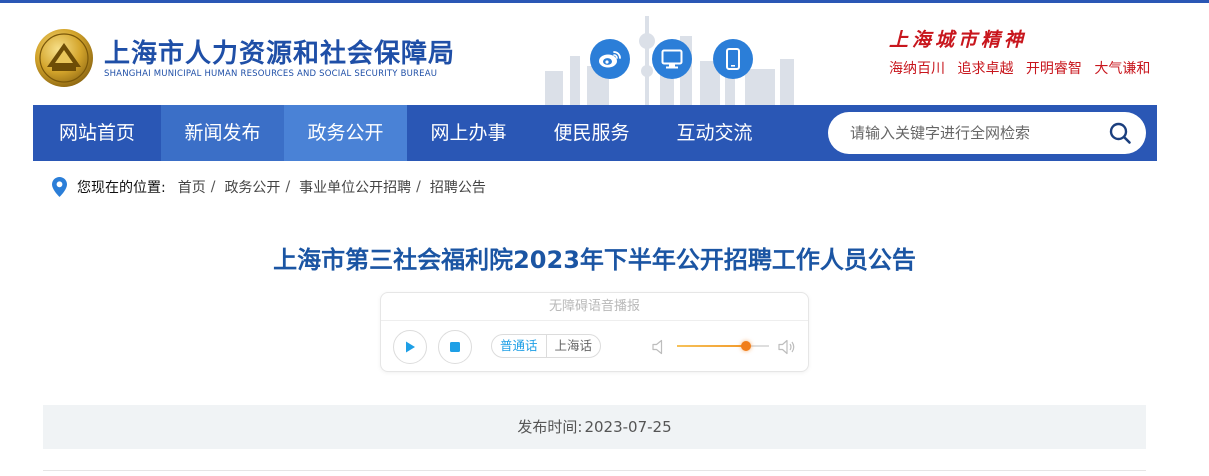  I want to click on location-pin-icon, so click(59, 187).